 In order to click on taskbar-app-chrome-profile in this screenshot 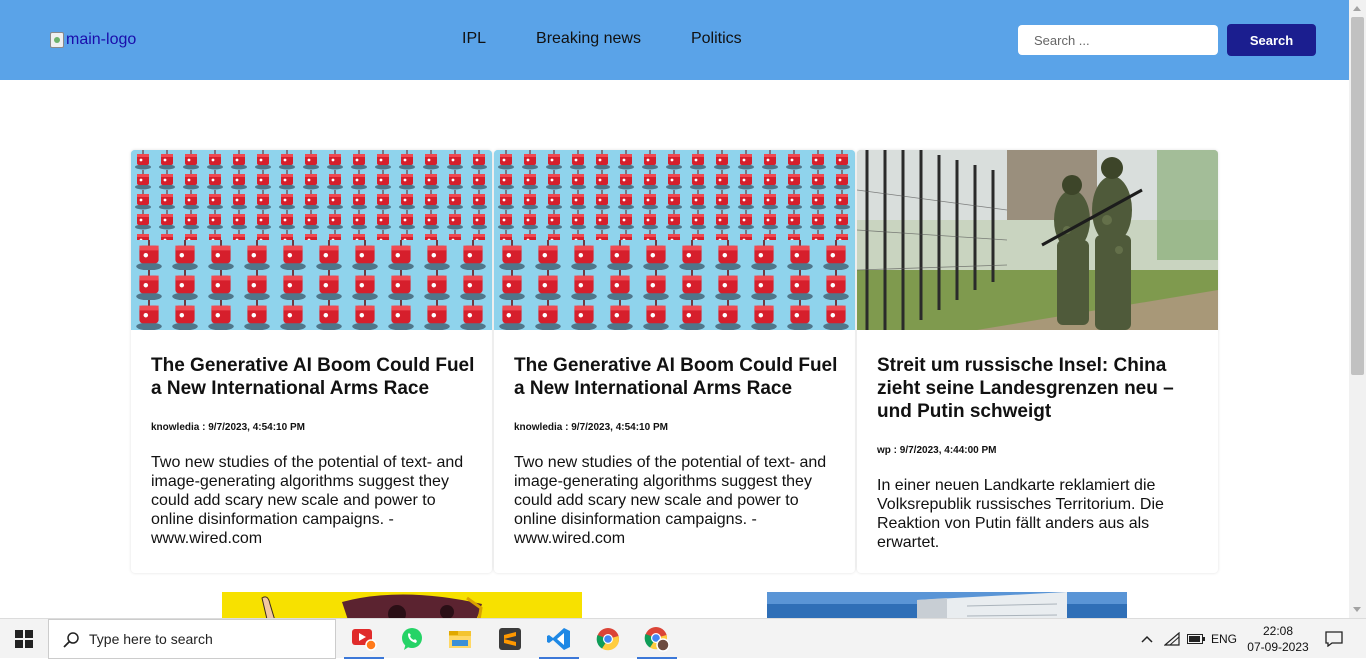, I will do `click(657, 639)`.